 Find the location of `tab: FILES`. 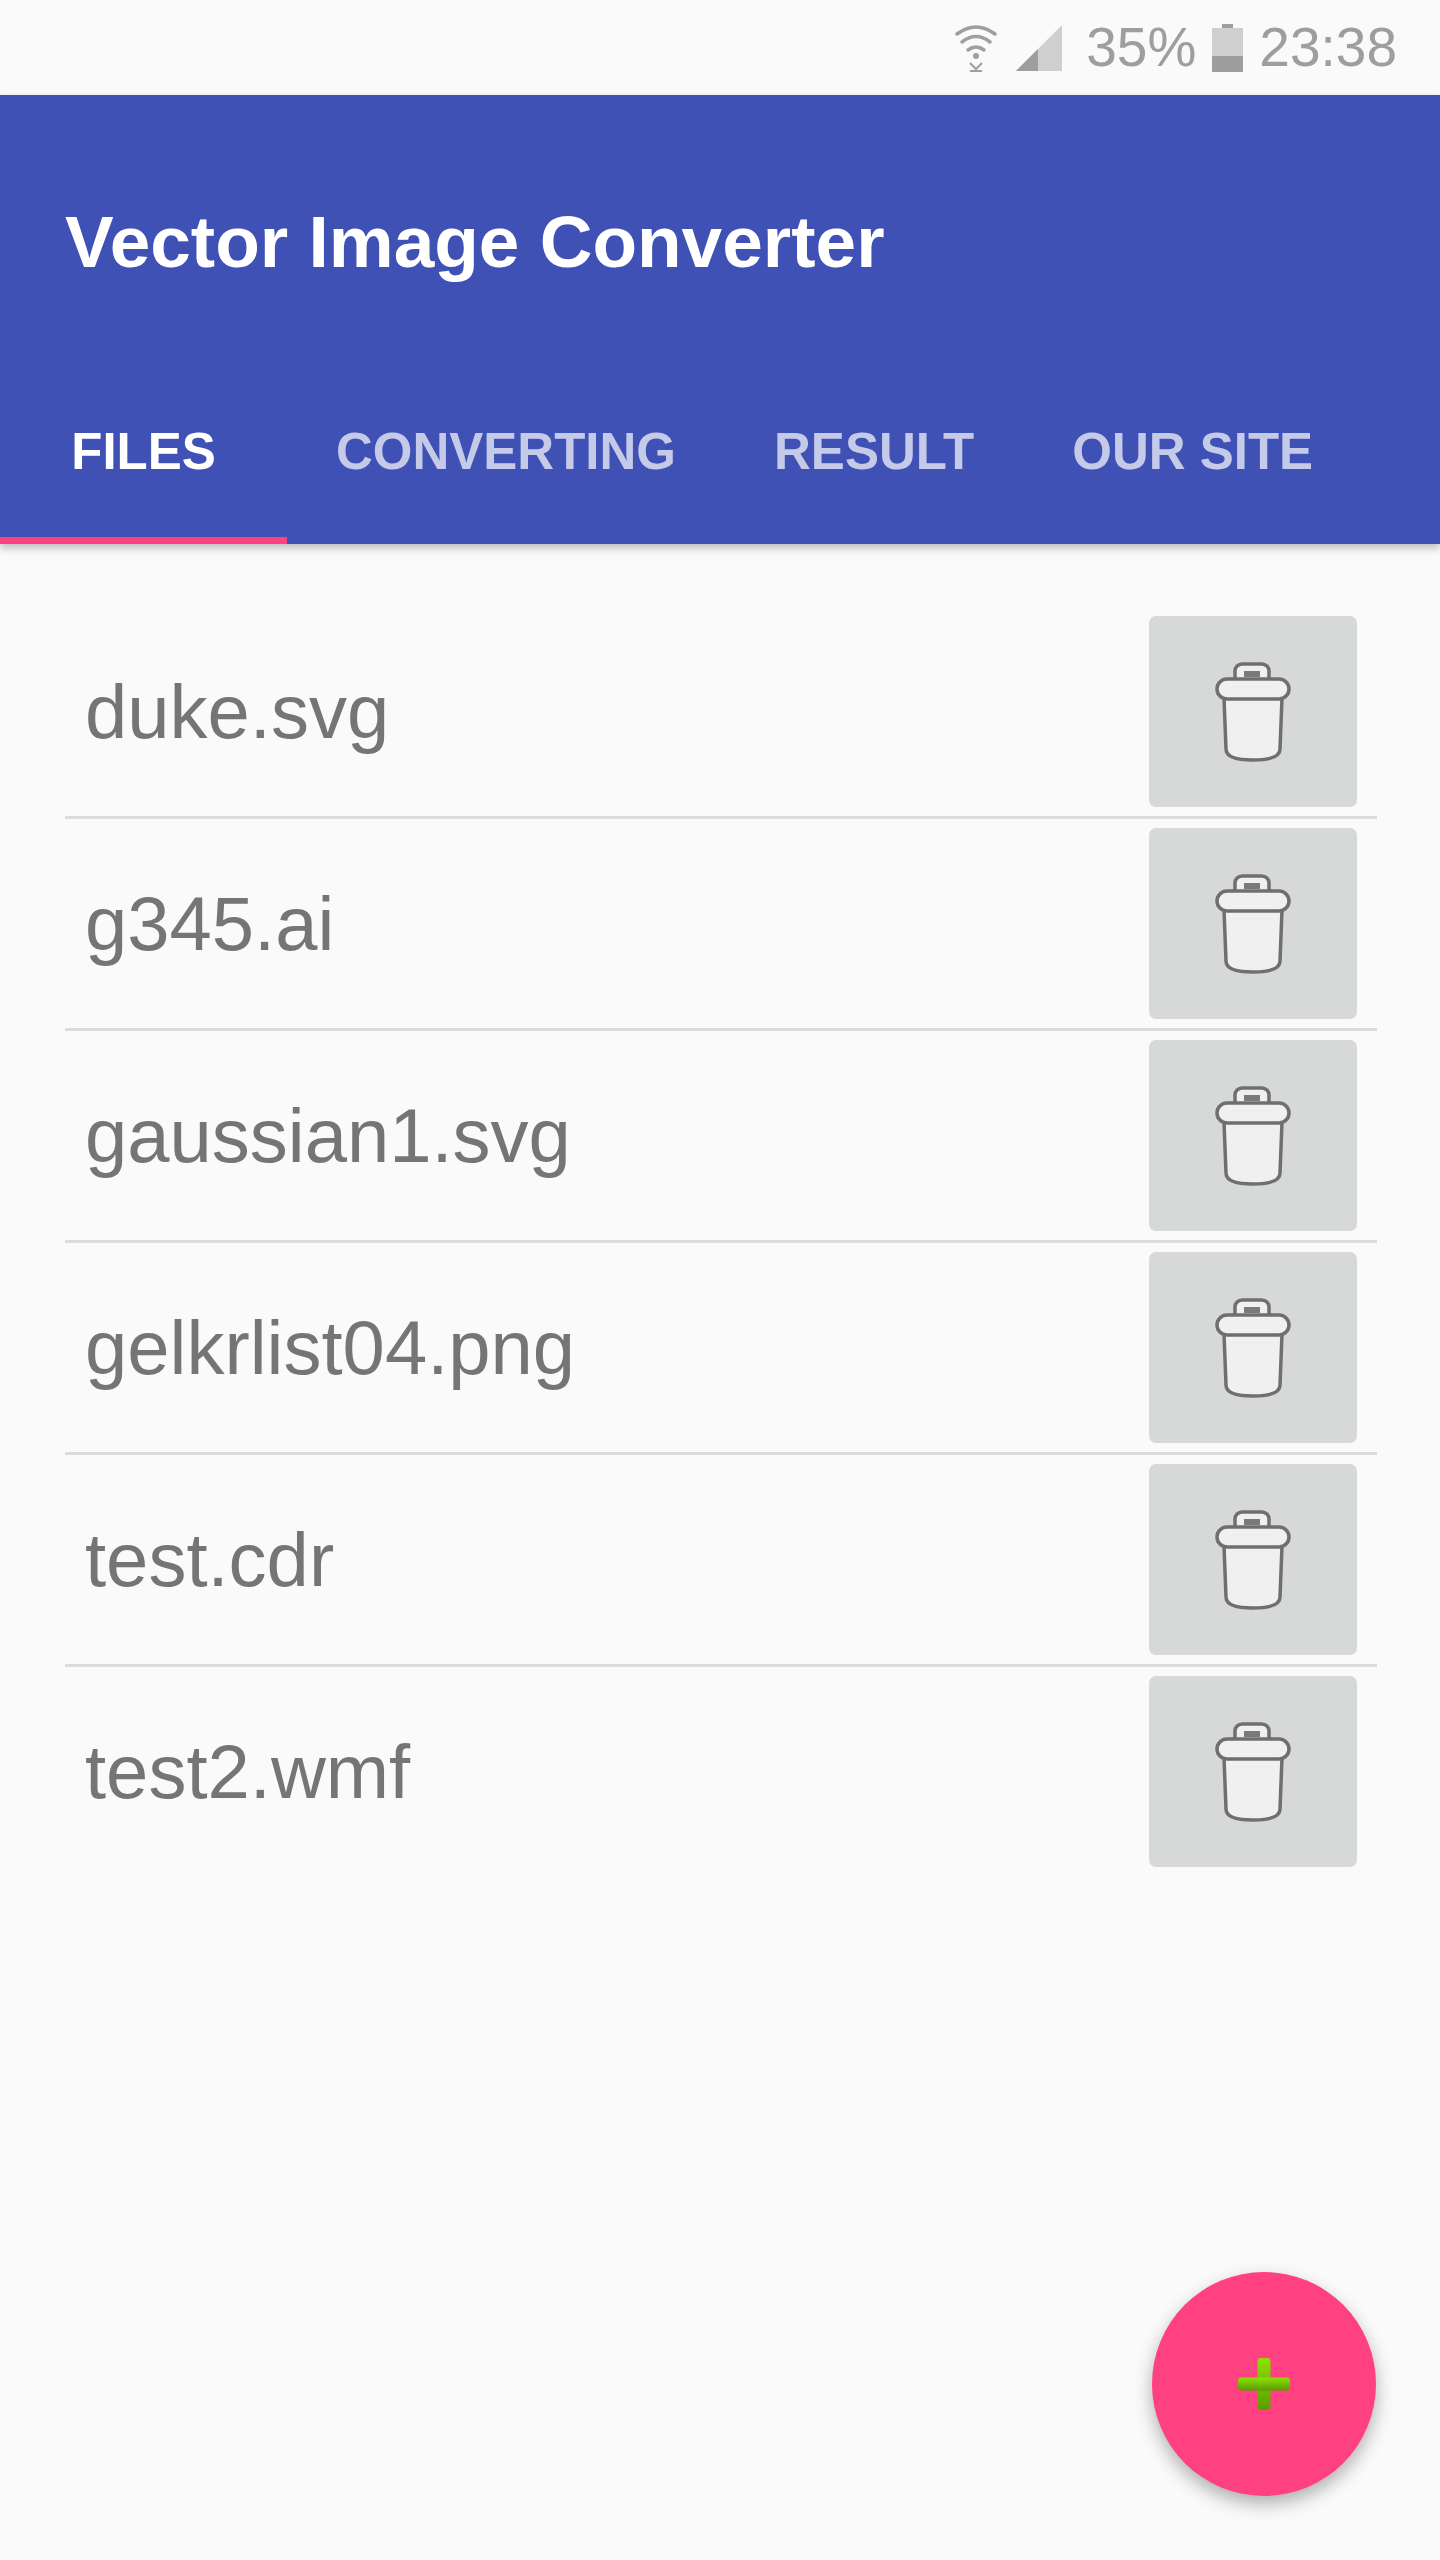

tab: FILES is located at coordinates (143, 466).